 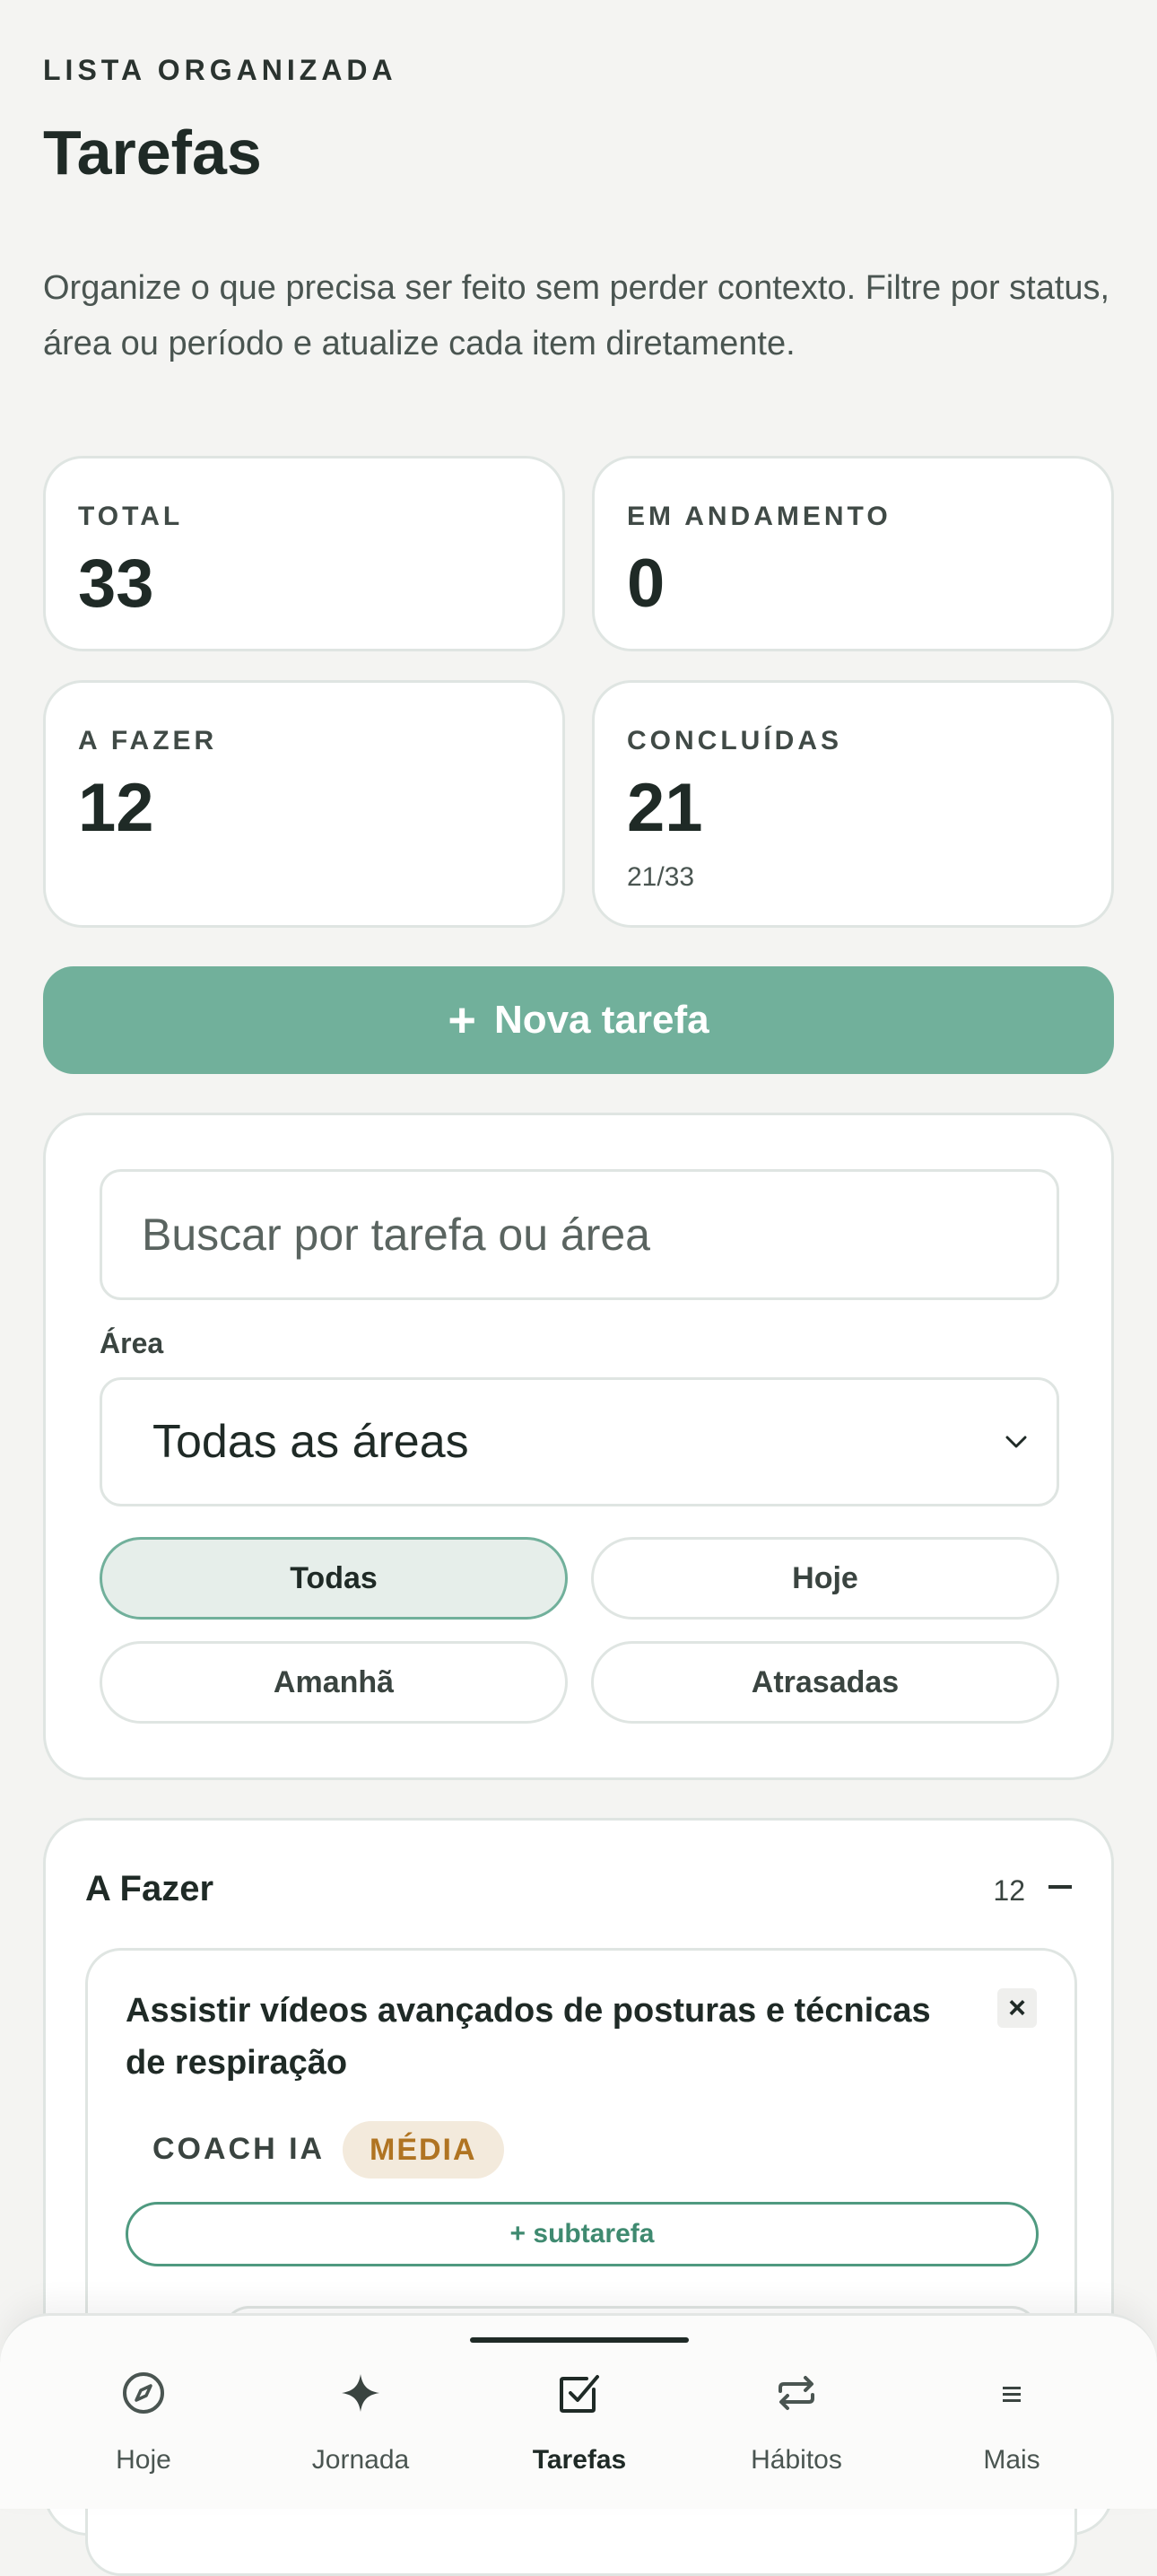 I want to click on stat-value: 0, so click(x=646, y=584).